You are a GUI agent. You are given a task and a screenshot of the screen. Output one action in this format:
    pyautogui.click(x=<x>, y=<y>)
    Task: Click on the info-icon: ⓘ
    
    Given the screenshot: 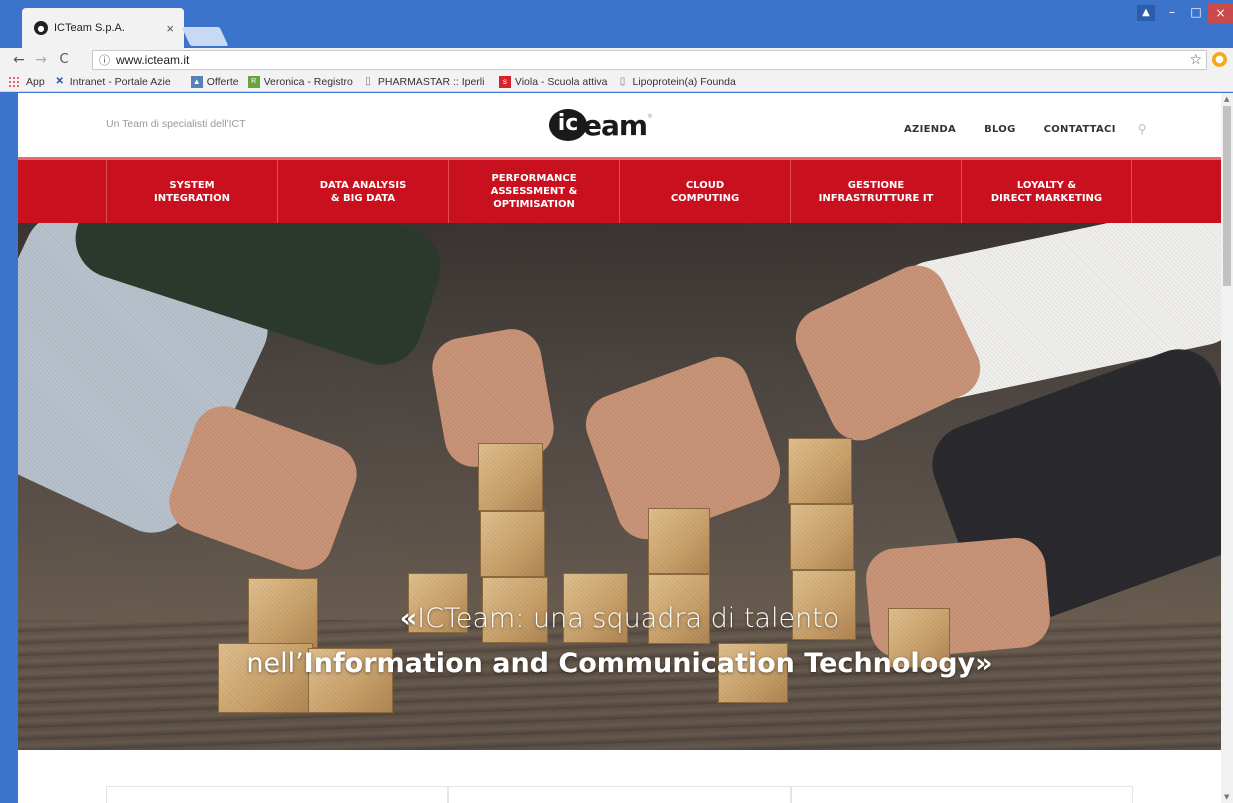 What is the action you would take?
    pyautogui.click(x=104, y=60)
    